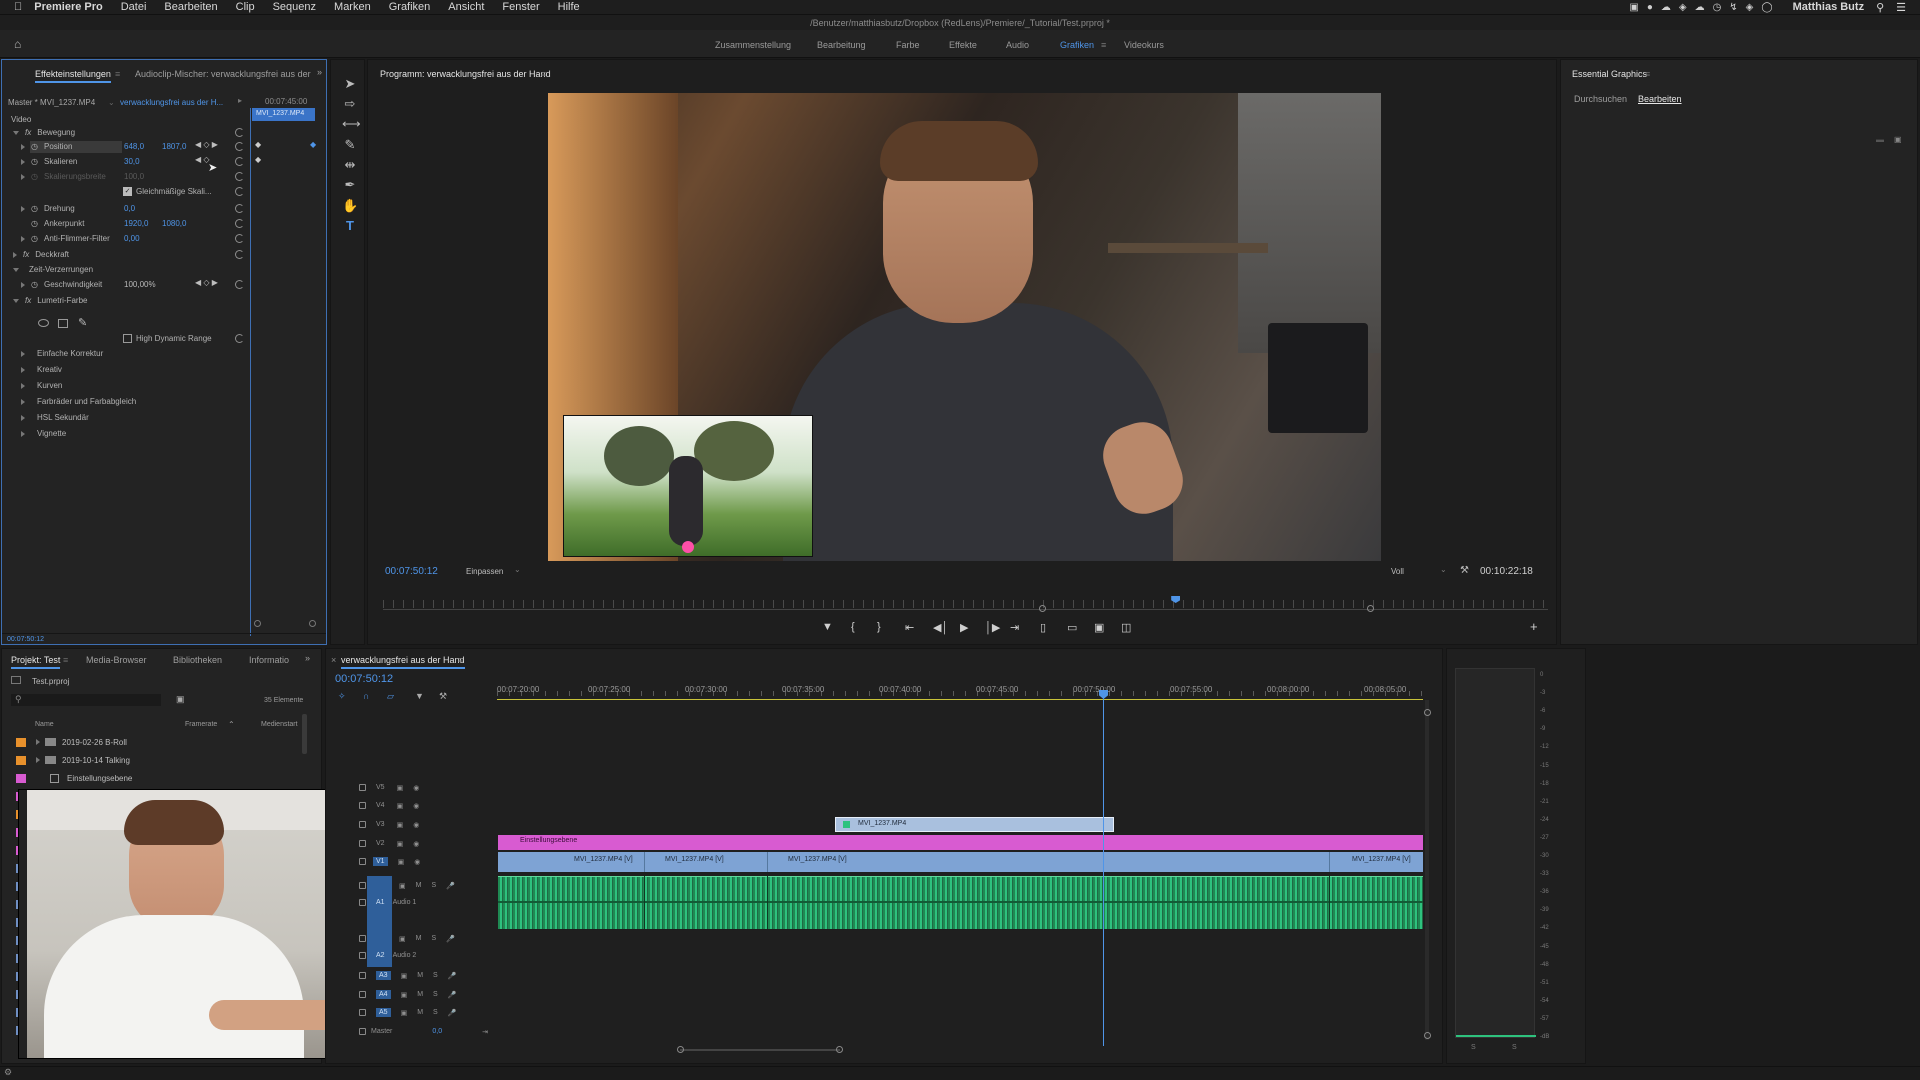  Describe the element at coordinates (1126, 627) in the screenshot. I see `compare-icon: ◫` at that location.